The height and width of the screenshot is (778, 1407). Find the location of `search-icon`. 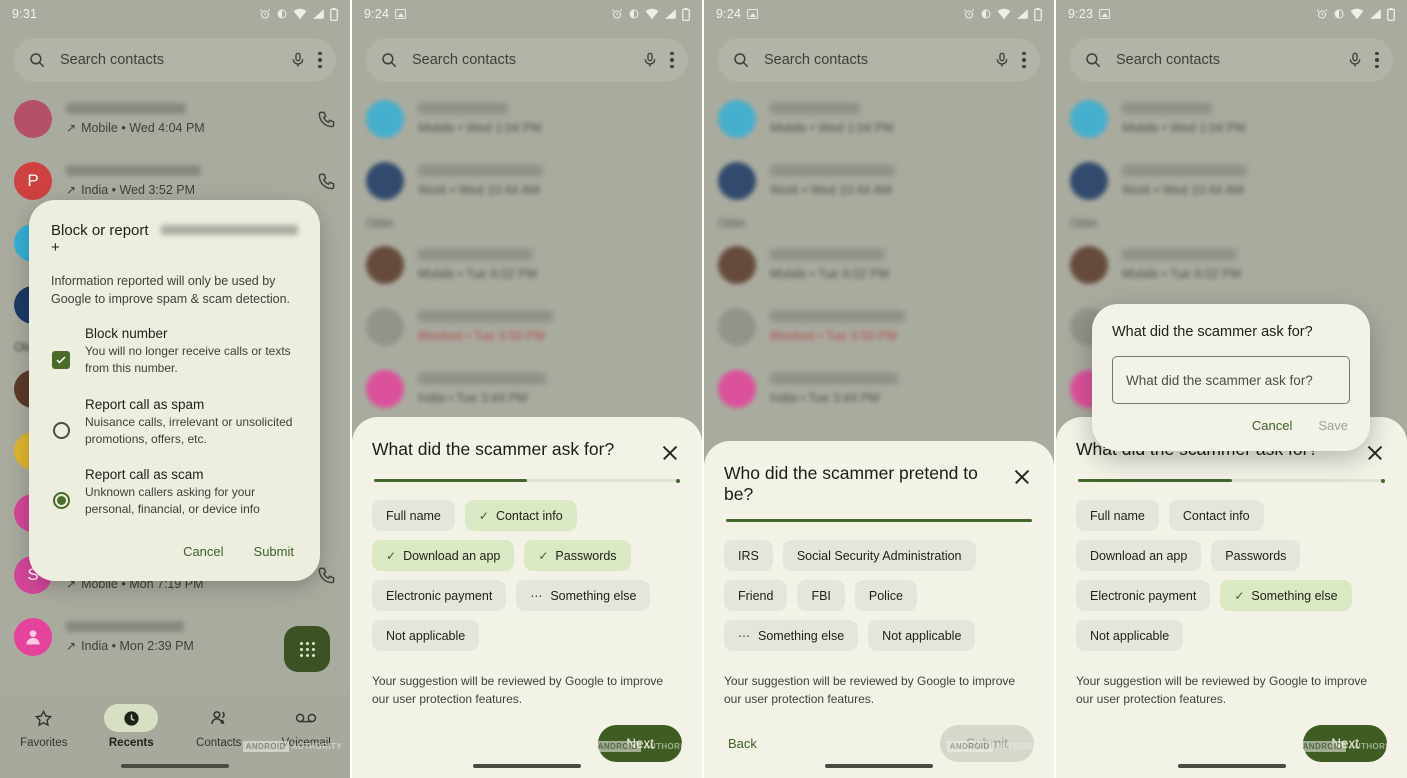

search-icon is located at coordinates (37, 60).